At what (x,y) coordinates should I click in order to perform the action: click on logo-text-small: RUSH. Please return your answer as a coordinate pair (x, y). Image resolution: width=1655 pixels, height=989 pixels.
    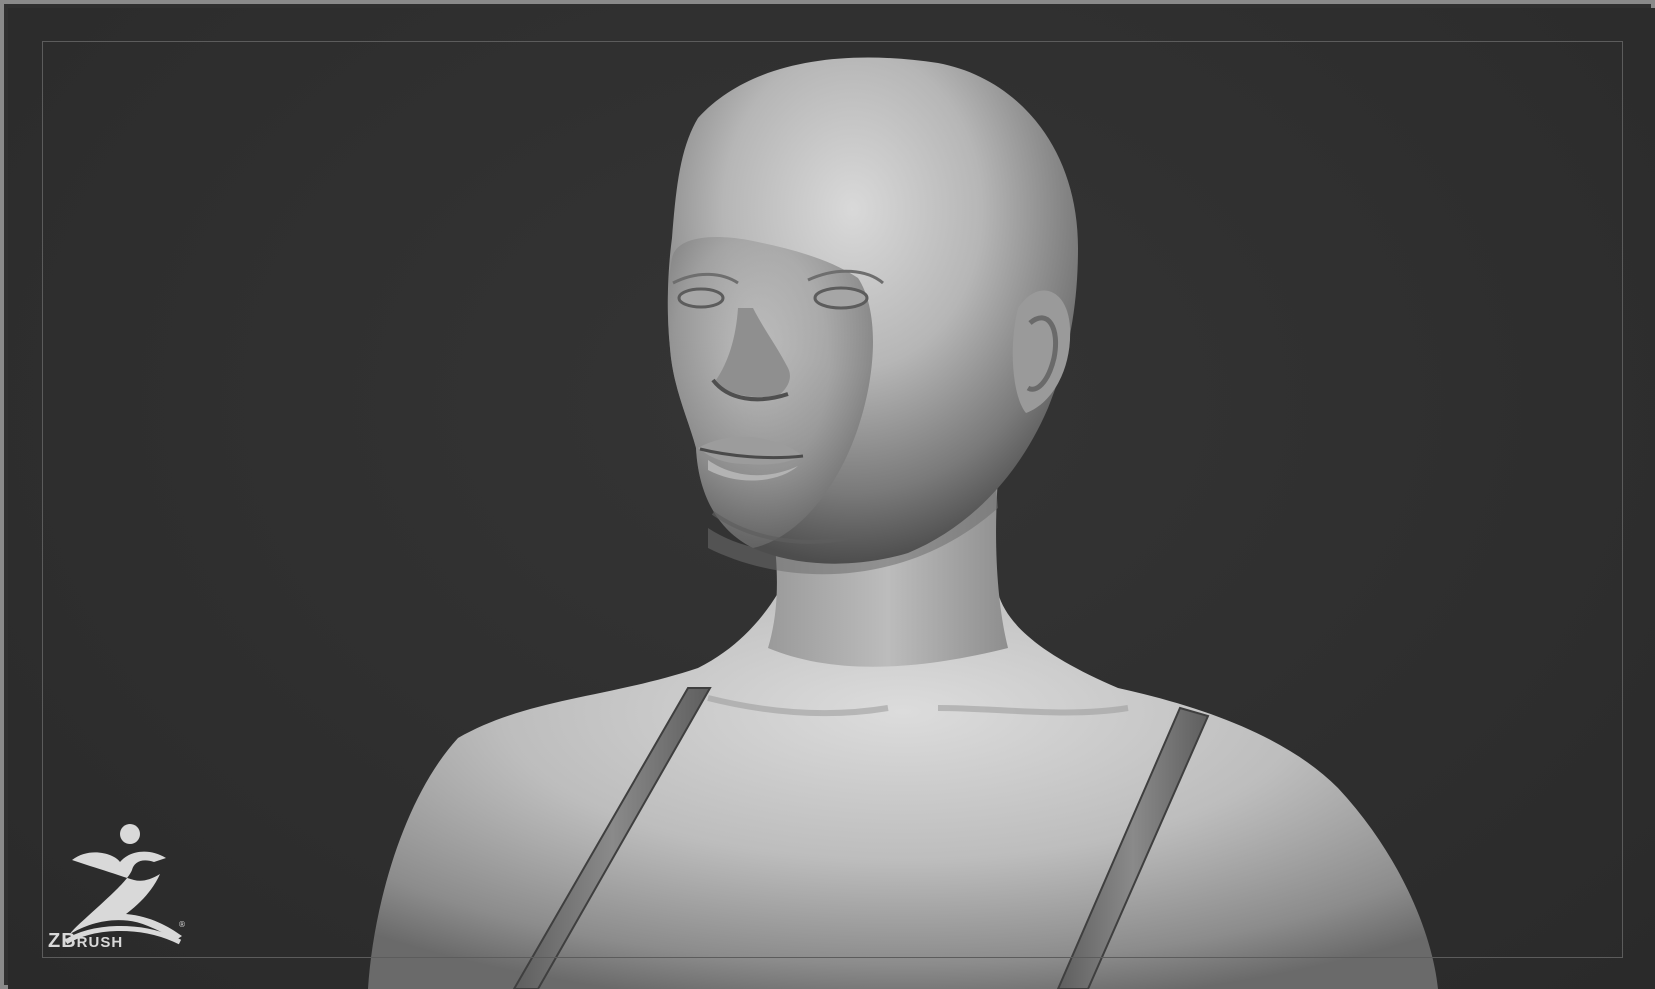
    Looking at the image, I should click on (100, 942).